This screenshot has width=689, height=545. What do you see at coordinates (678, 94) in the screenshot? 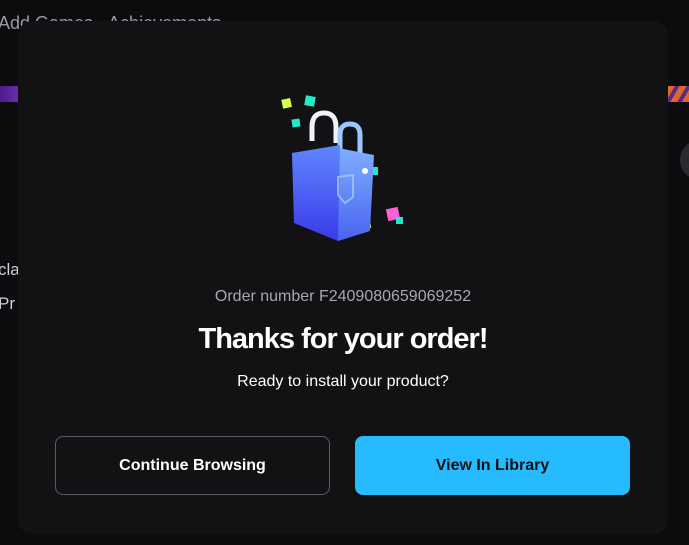
I see `background-banner-right` at bounding box center [678, 94].